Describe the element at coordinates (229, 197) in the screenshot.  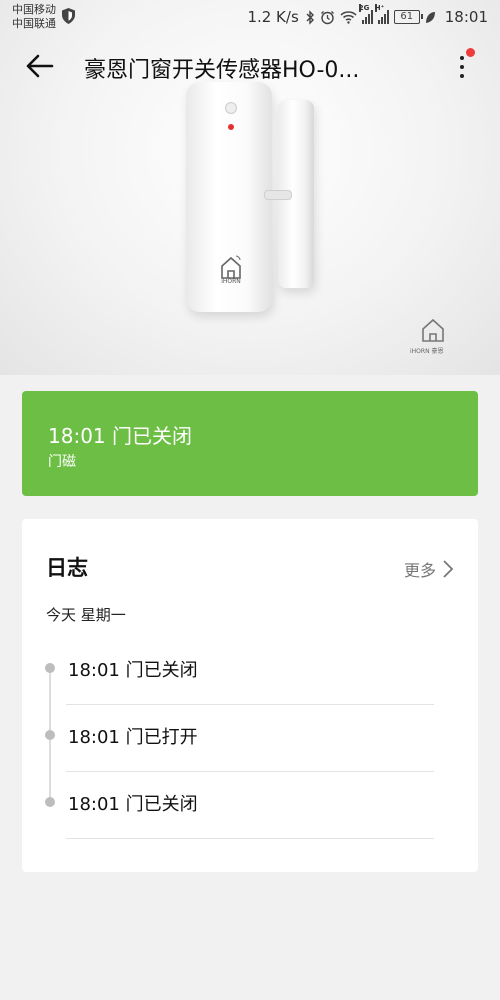
I see `sensor-body: iHORN` at that location.